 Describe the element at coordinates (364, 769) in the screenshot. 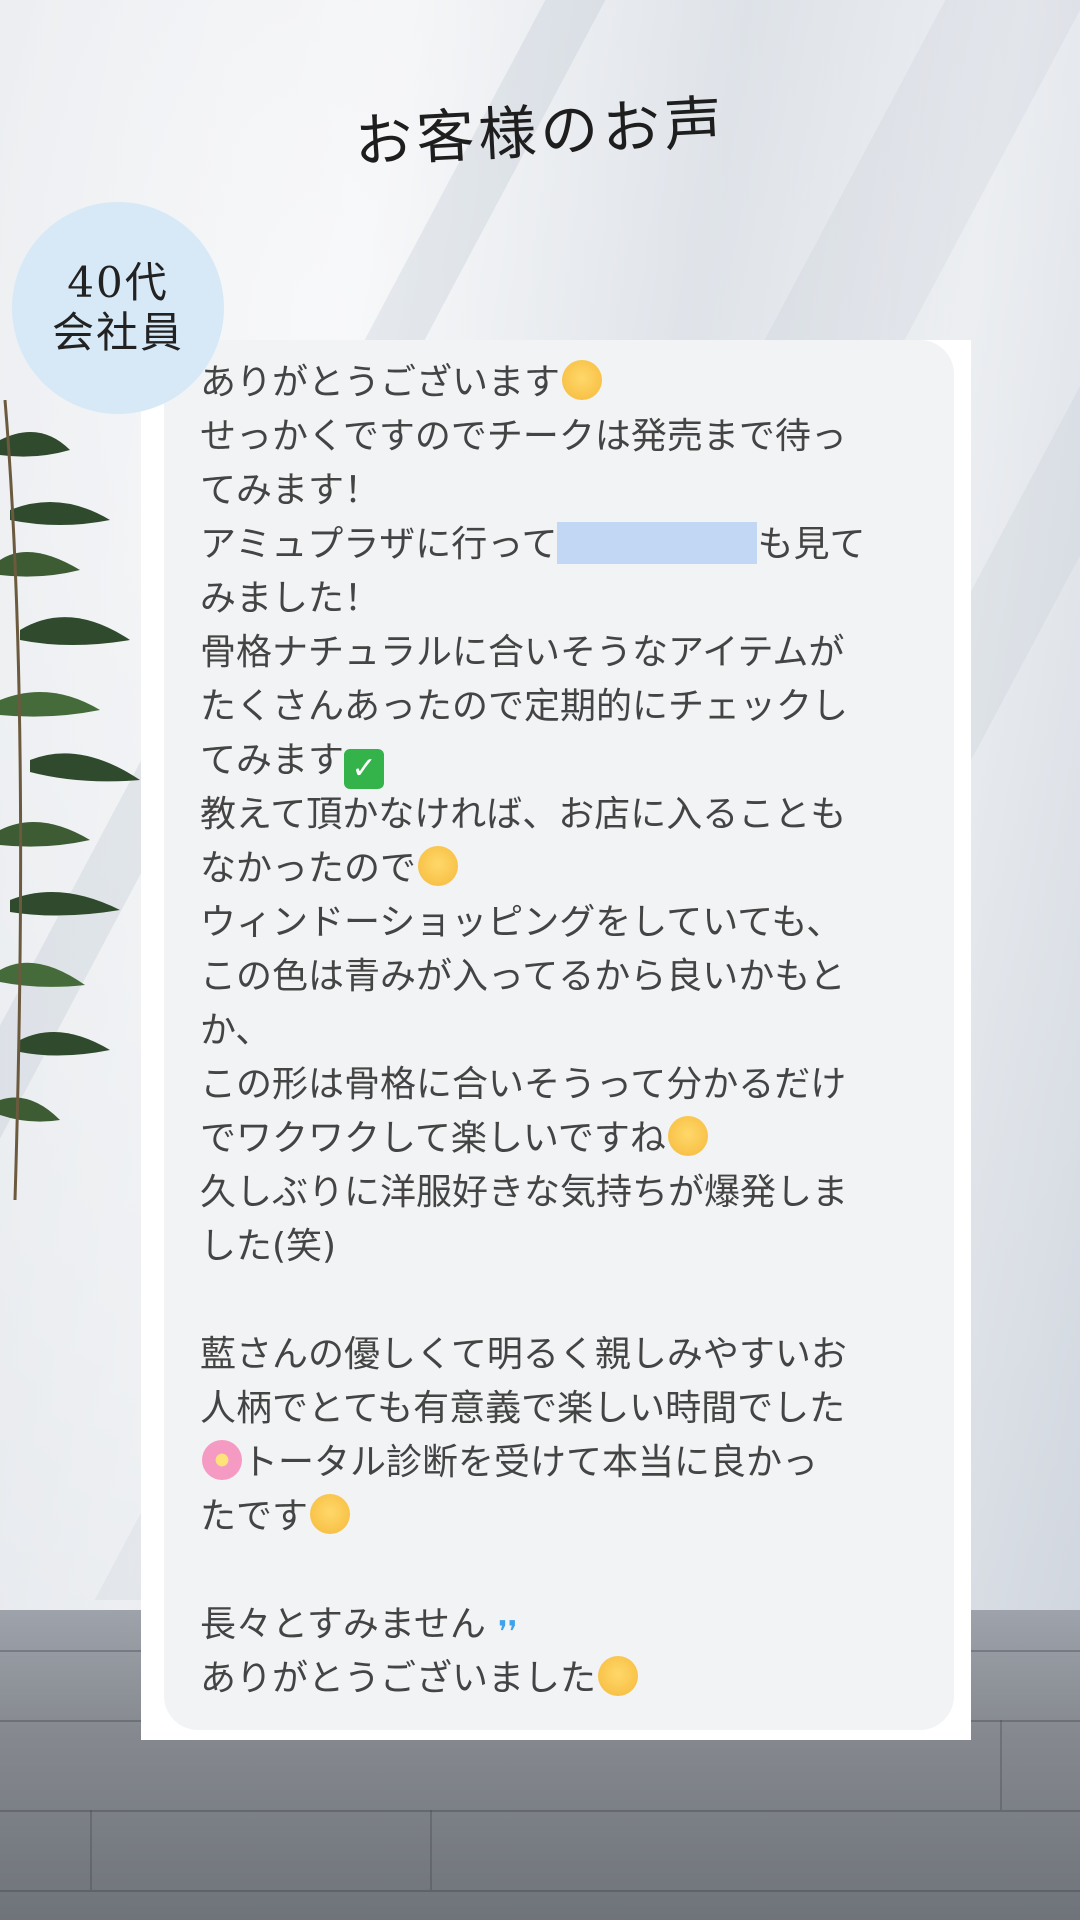

I see `check-mark-icon: ✓` at that location.